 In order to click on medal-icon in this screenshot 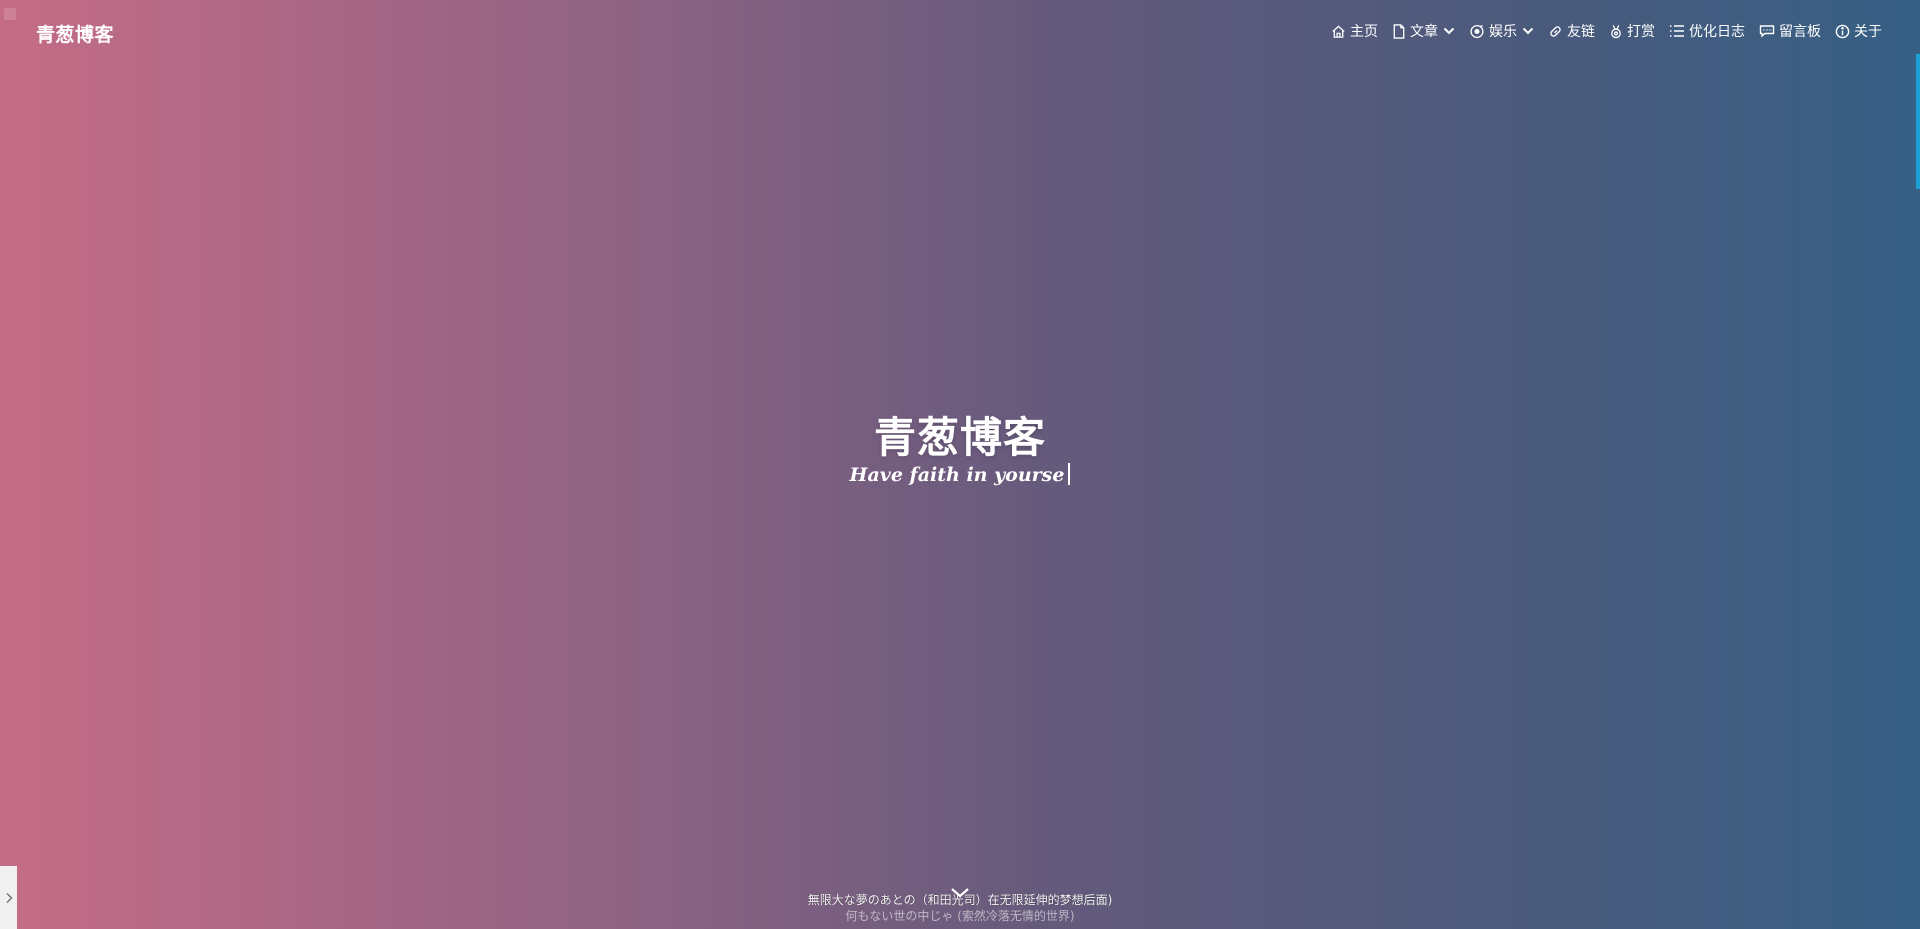, I will do `click(1616, 31)`.